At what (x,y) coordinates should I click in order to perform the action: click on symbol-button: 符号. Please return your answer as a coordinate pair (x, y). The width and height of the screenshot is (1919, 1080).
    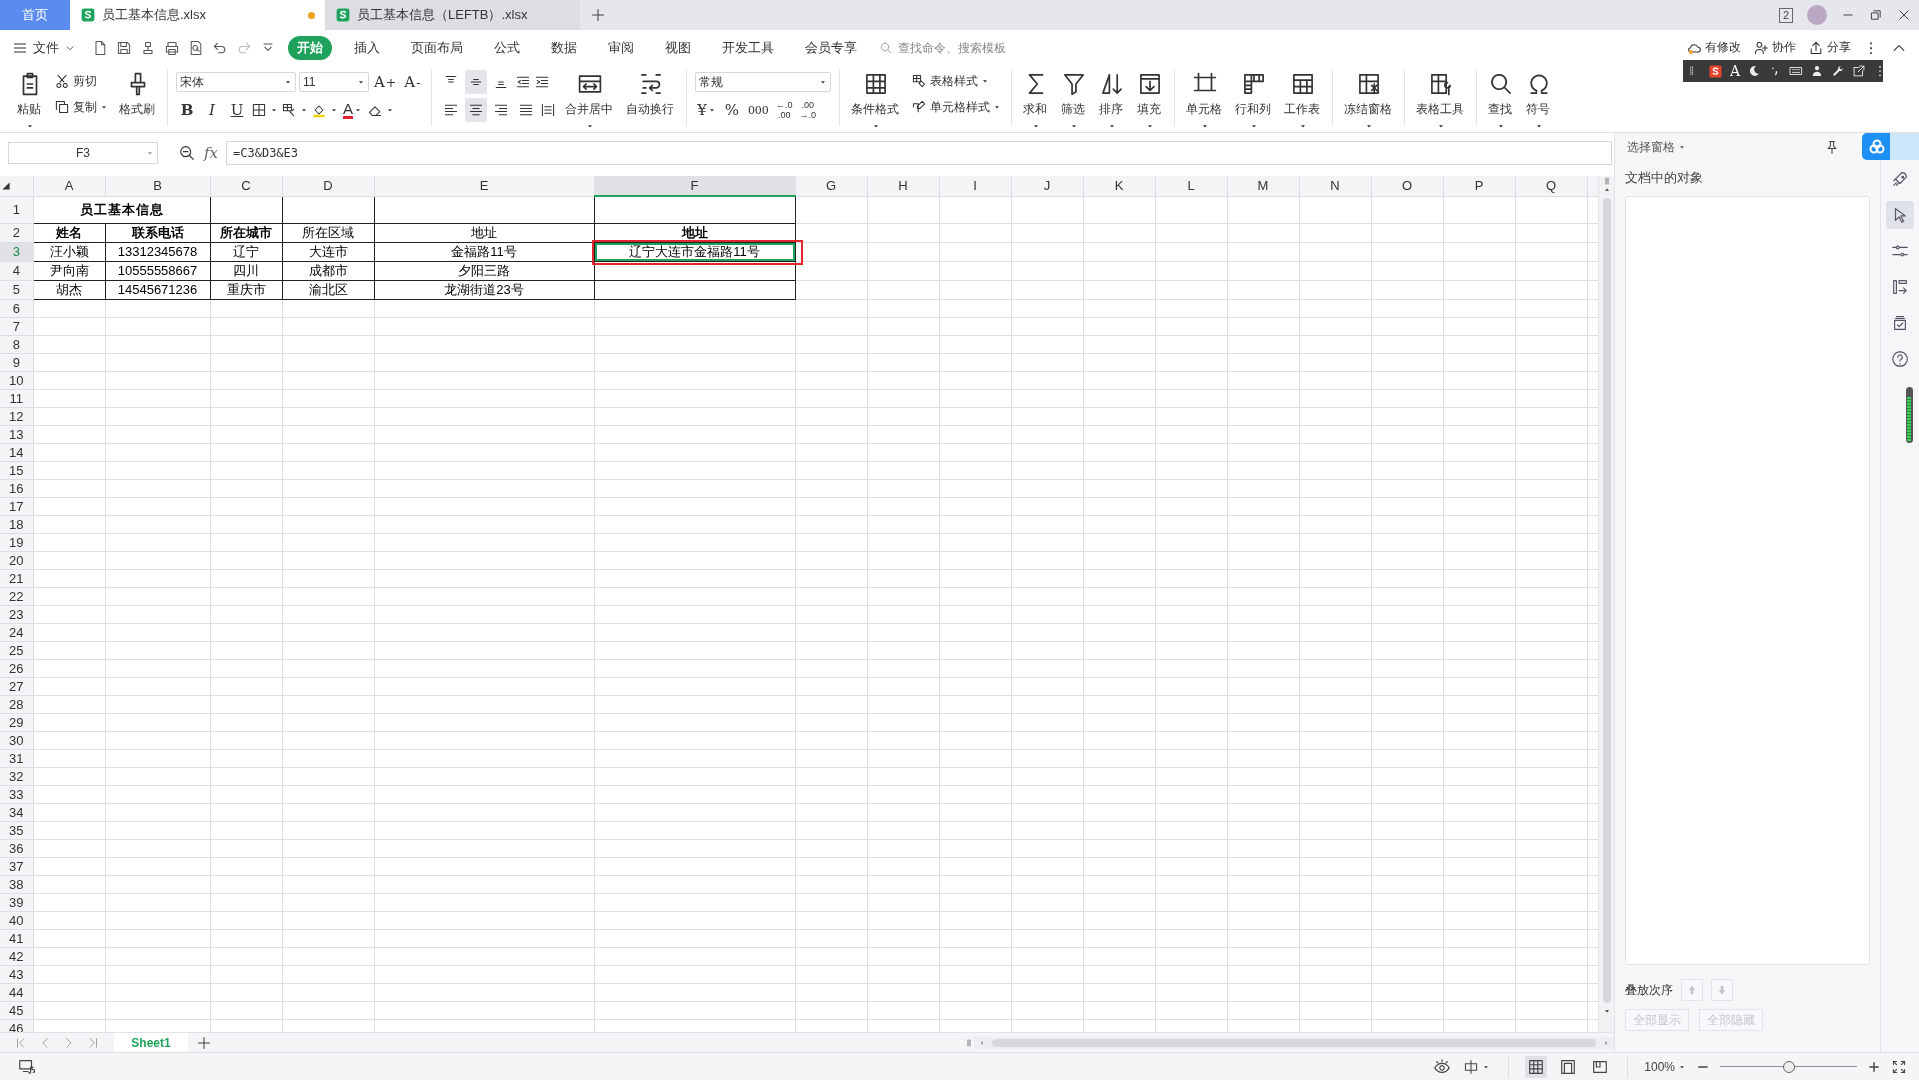
    Looking at the image, I should click on (1539, 100).